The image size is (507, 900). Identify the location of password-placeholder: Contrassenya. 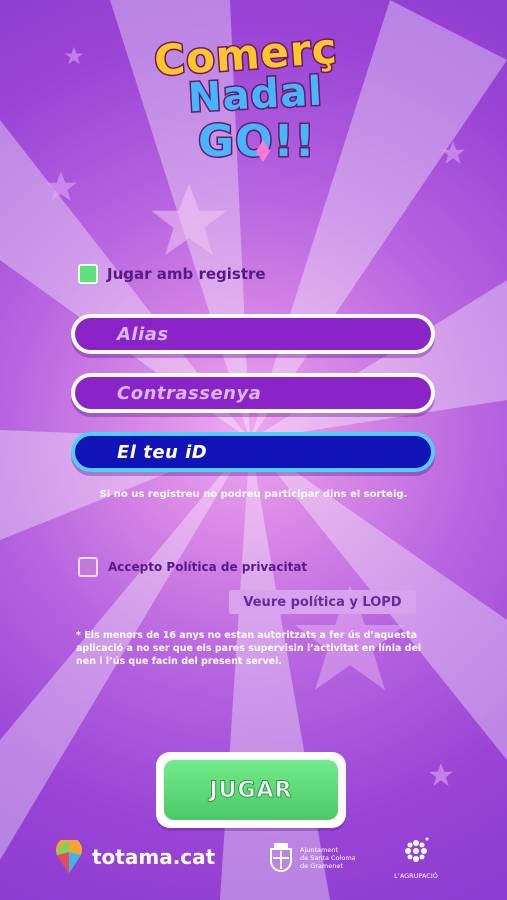
(189, 393).